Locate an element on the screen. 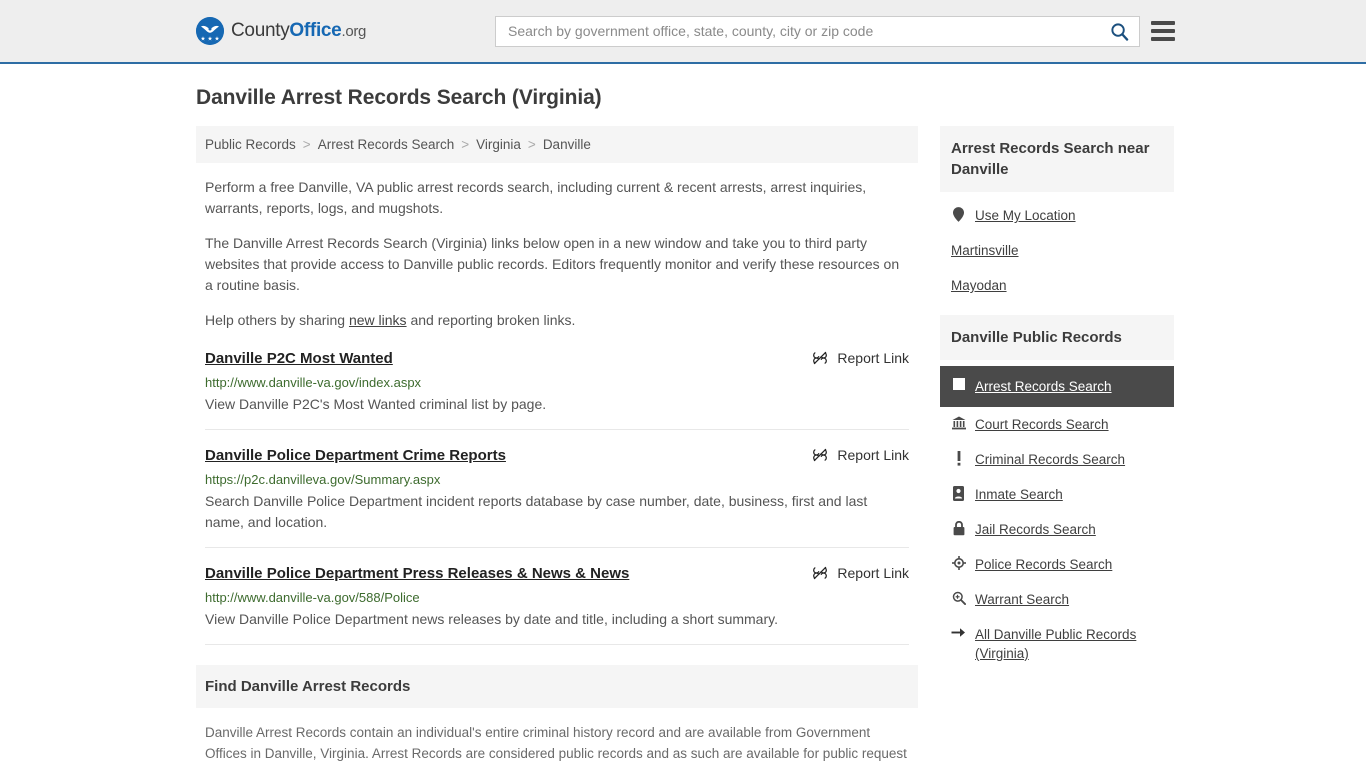 The width and height of the screenshot is (1366, 768). eagle-shield-icon is located at coordinates (210, 31).